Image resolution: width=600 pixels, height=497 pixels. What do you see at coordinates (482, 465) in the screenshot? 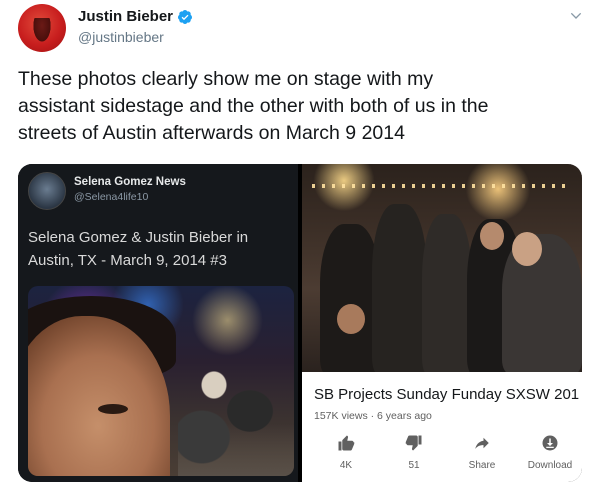
I see `share-label: Share` at bounding box center [482, 465].